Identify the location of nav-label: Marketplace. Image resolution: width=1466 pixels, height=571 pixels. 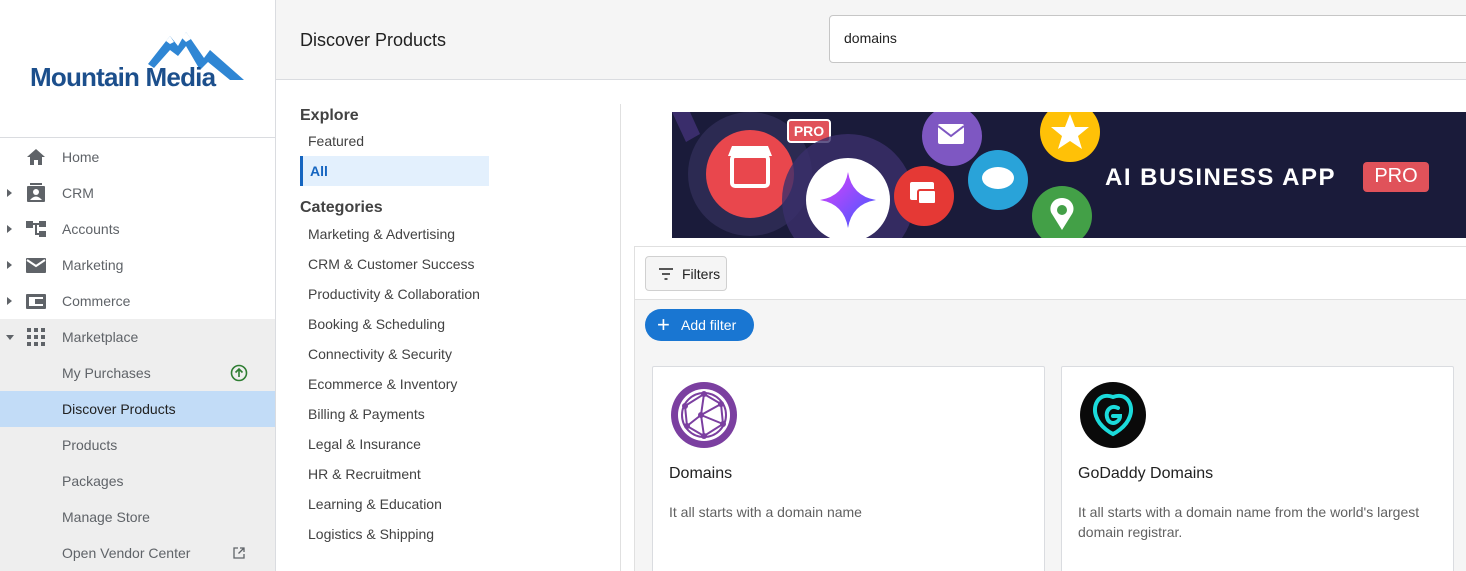
(100, 337).